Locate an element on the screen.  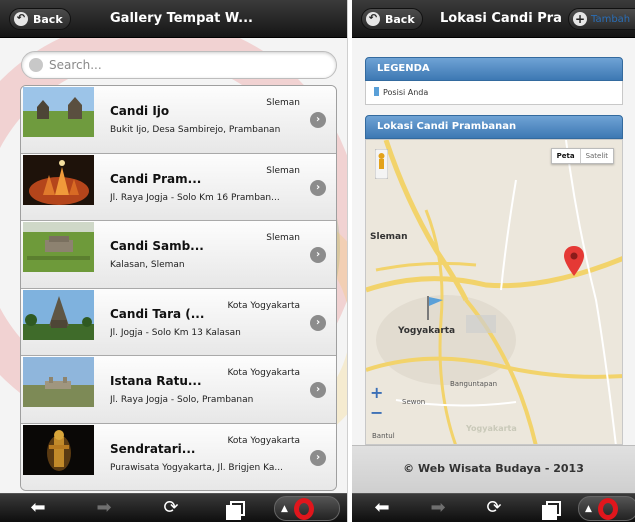
item-address: Jl. Jogja - Solo Km 13 Kalasan is located at coordinates (175, 332).